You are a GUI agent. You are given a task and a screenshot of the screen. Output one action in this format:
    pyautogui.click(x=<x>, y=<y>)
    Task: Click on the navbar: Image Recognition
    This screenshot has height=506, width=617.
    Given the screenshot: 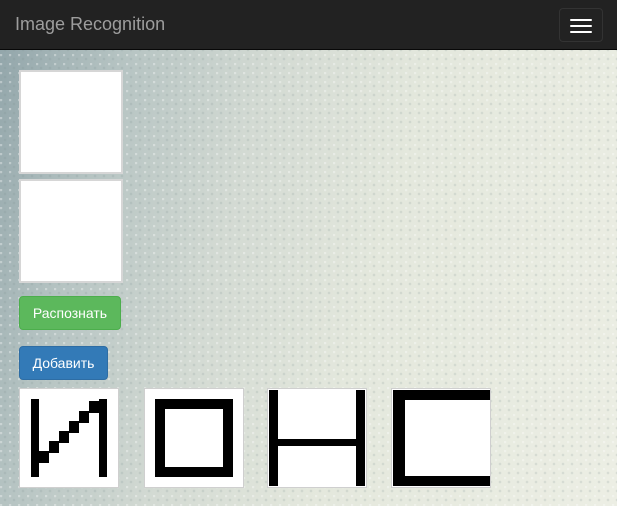 What is the action you would take?
    pyautogui.click(x=308, y=25)
    